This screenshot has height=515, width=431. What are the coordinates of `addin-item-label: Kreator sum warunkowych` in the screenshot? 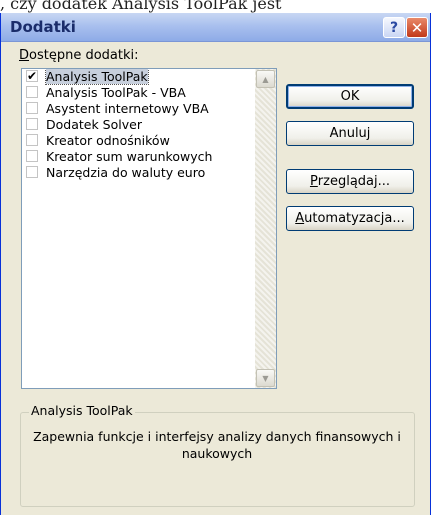 It's located at (129, 156).